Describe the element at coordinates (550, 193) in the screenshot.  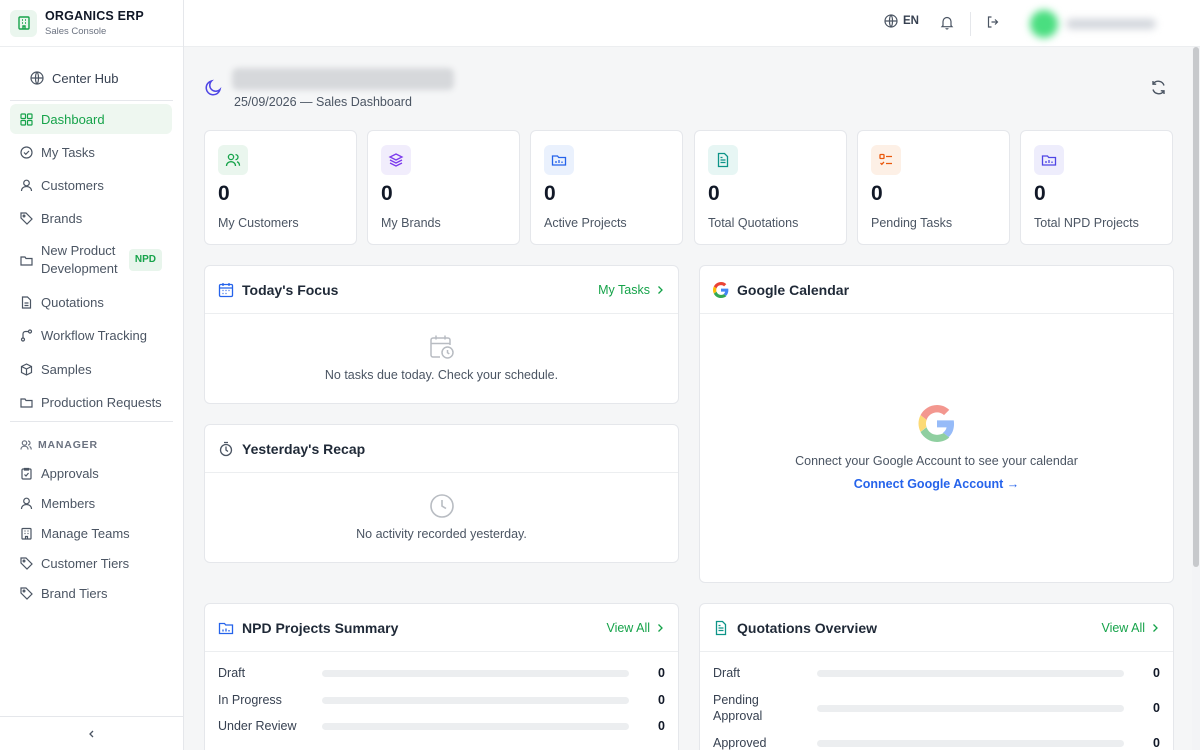
I see `stat-value: 0` at that location.